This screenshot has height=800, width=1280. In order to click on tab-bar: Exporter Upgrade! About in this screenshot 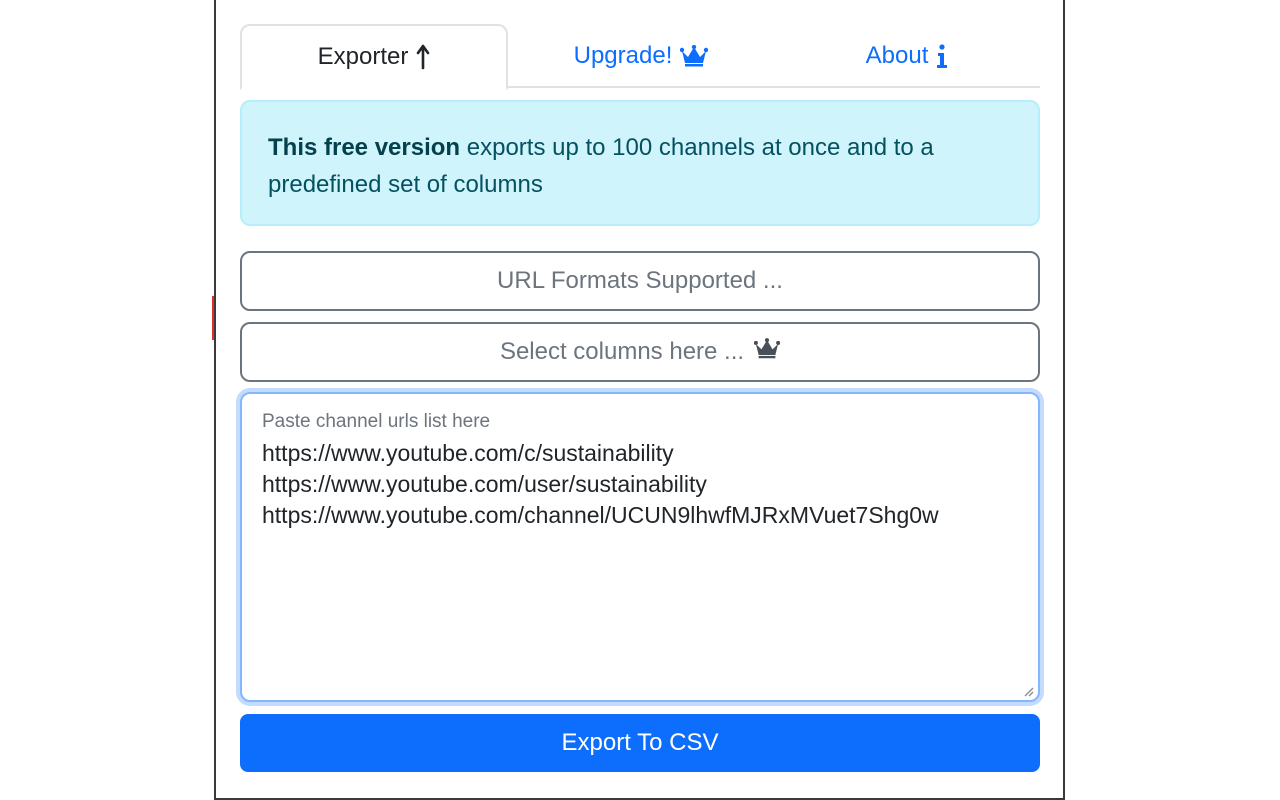, I will do `click(640, 57)`.